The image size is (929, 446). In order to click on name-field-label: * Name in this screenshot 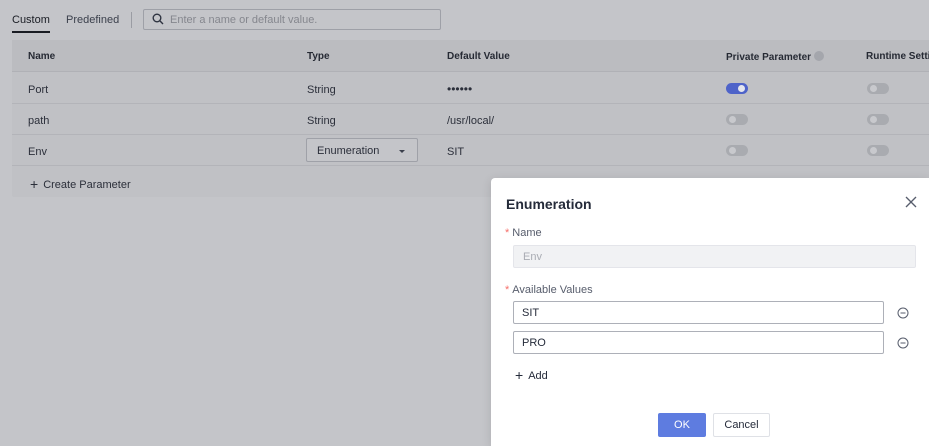, I will do `click(523, 233)`.